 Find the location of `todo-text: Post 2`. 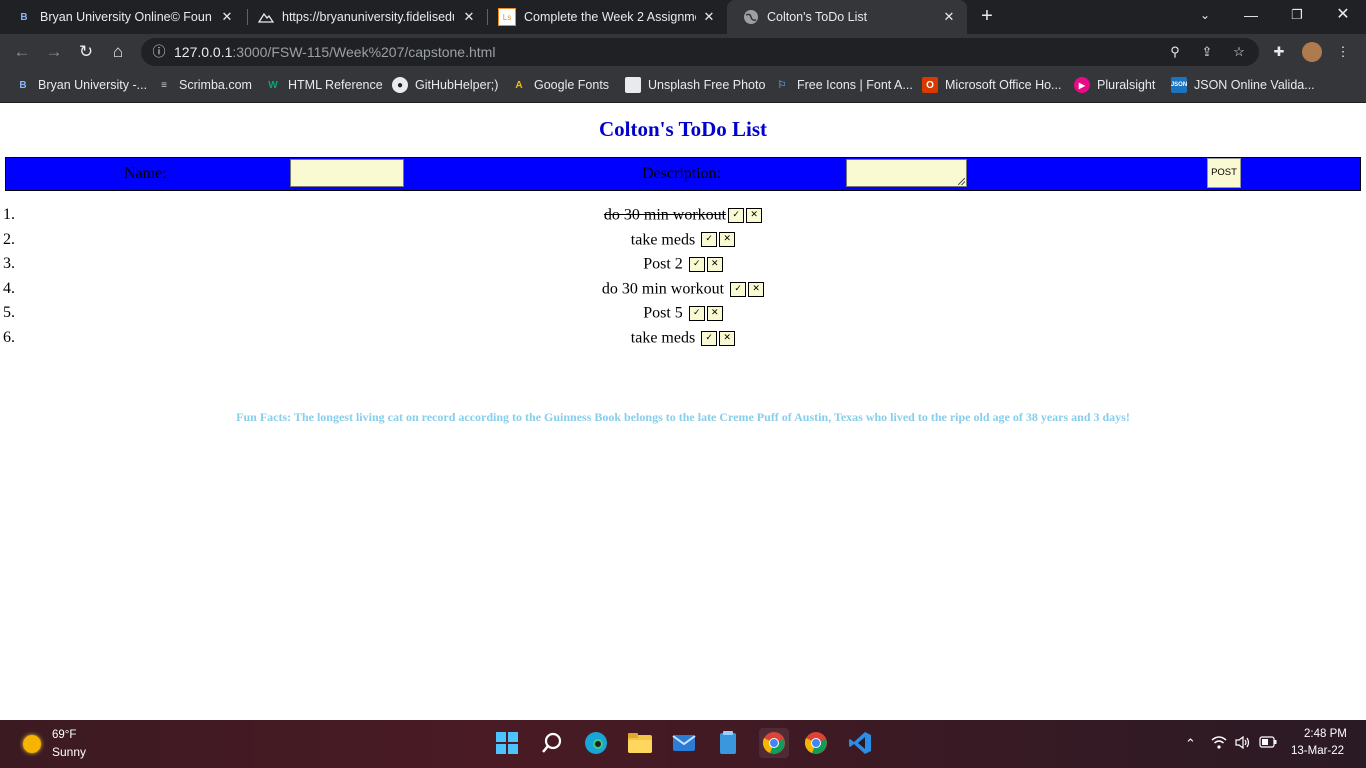

todo-text: Post 2 is located at coordinates (663, 264).